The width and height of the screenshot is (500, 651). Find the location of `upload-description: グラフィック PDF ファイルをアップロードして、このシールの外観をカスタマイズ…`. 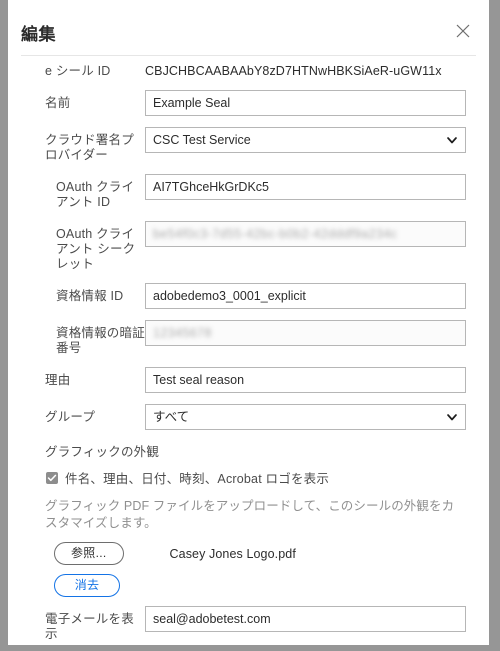

upload-description: グラフィック PDF ファイルをアップロードして、このシールの外観をカスタマイズ… is located at coordinates (250, 514).